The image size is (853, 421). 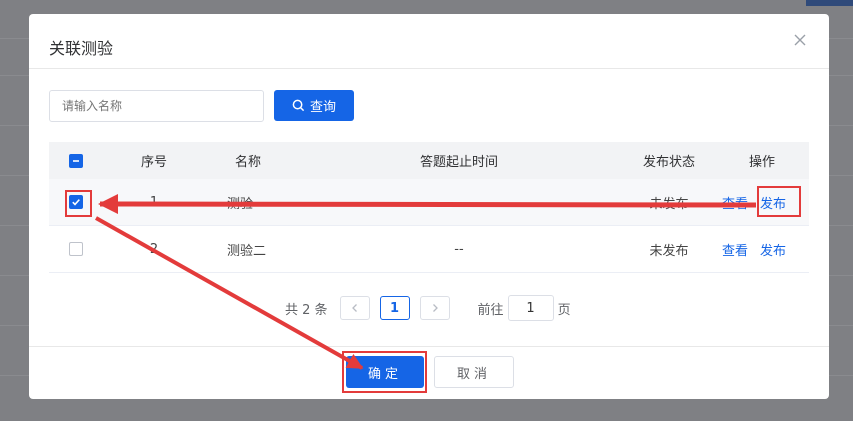 What do you see at coordinates (394, 308) in the screenshot?
I see `page-number: 1` at bounding box center [394, 308].